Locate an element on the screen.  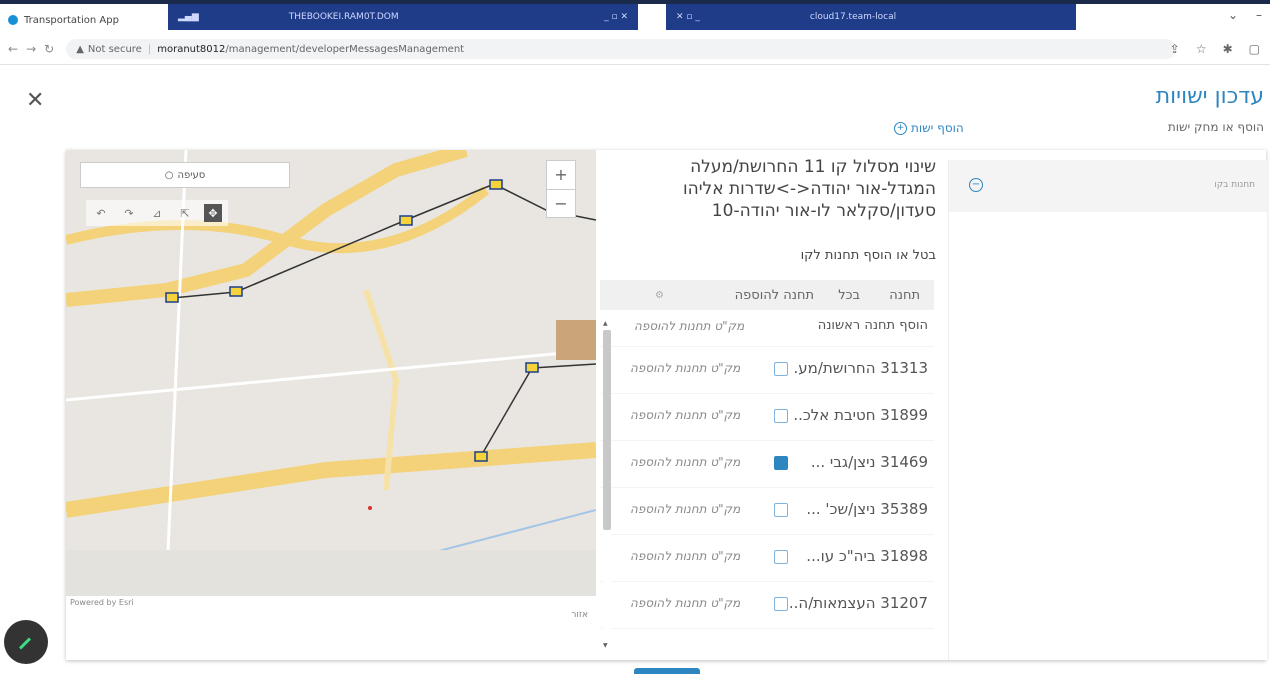
header-cancel: בכל is located at coordinates (849, 295).